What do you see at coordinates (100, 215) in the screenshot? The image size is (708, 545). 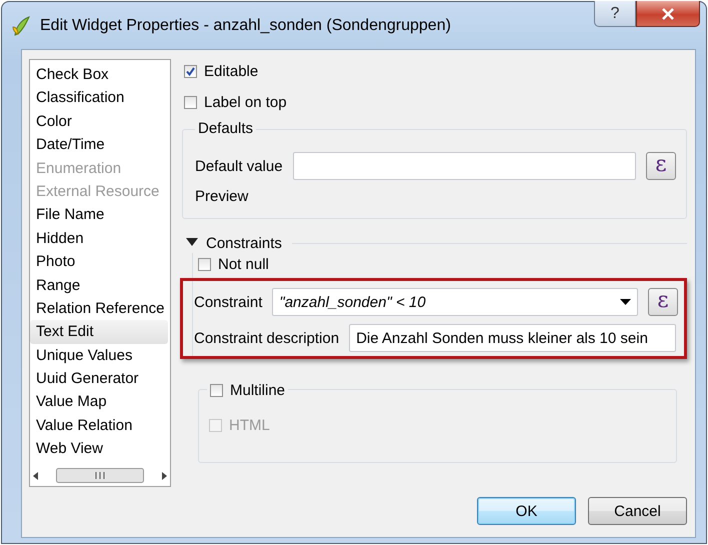 I see `list-item: File Name` at bounding box center [100, 215].